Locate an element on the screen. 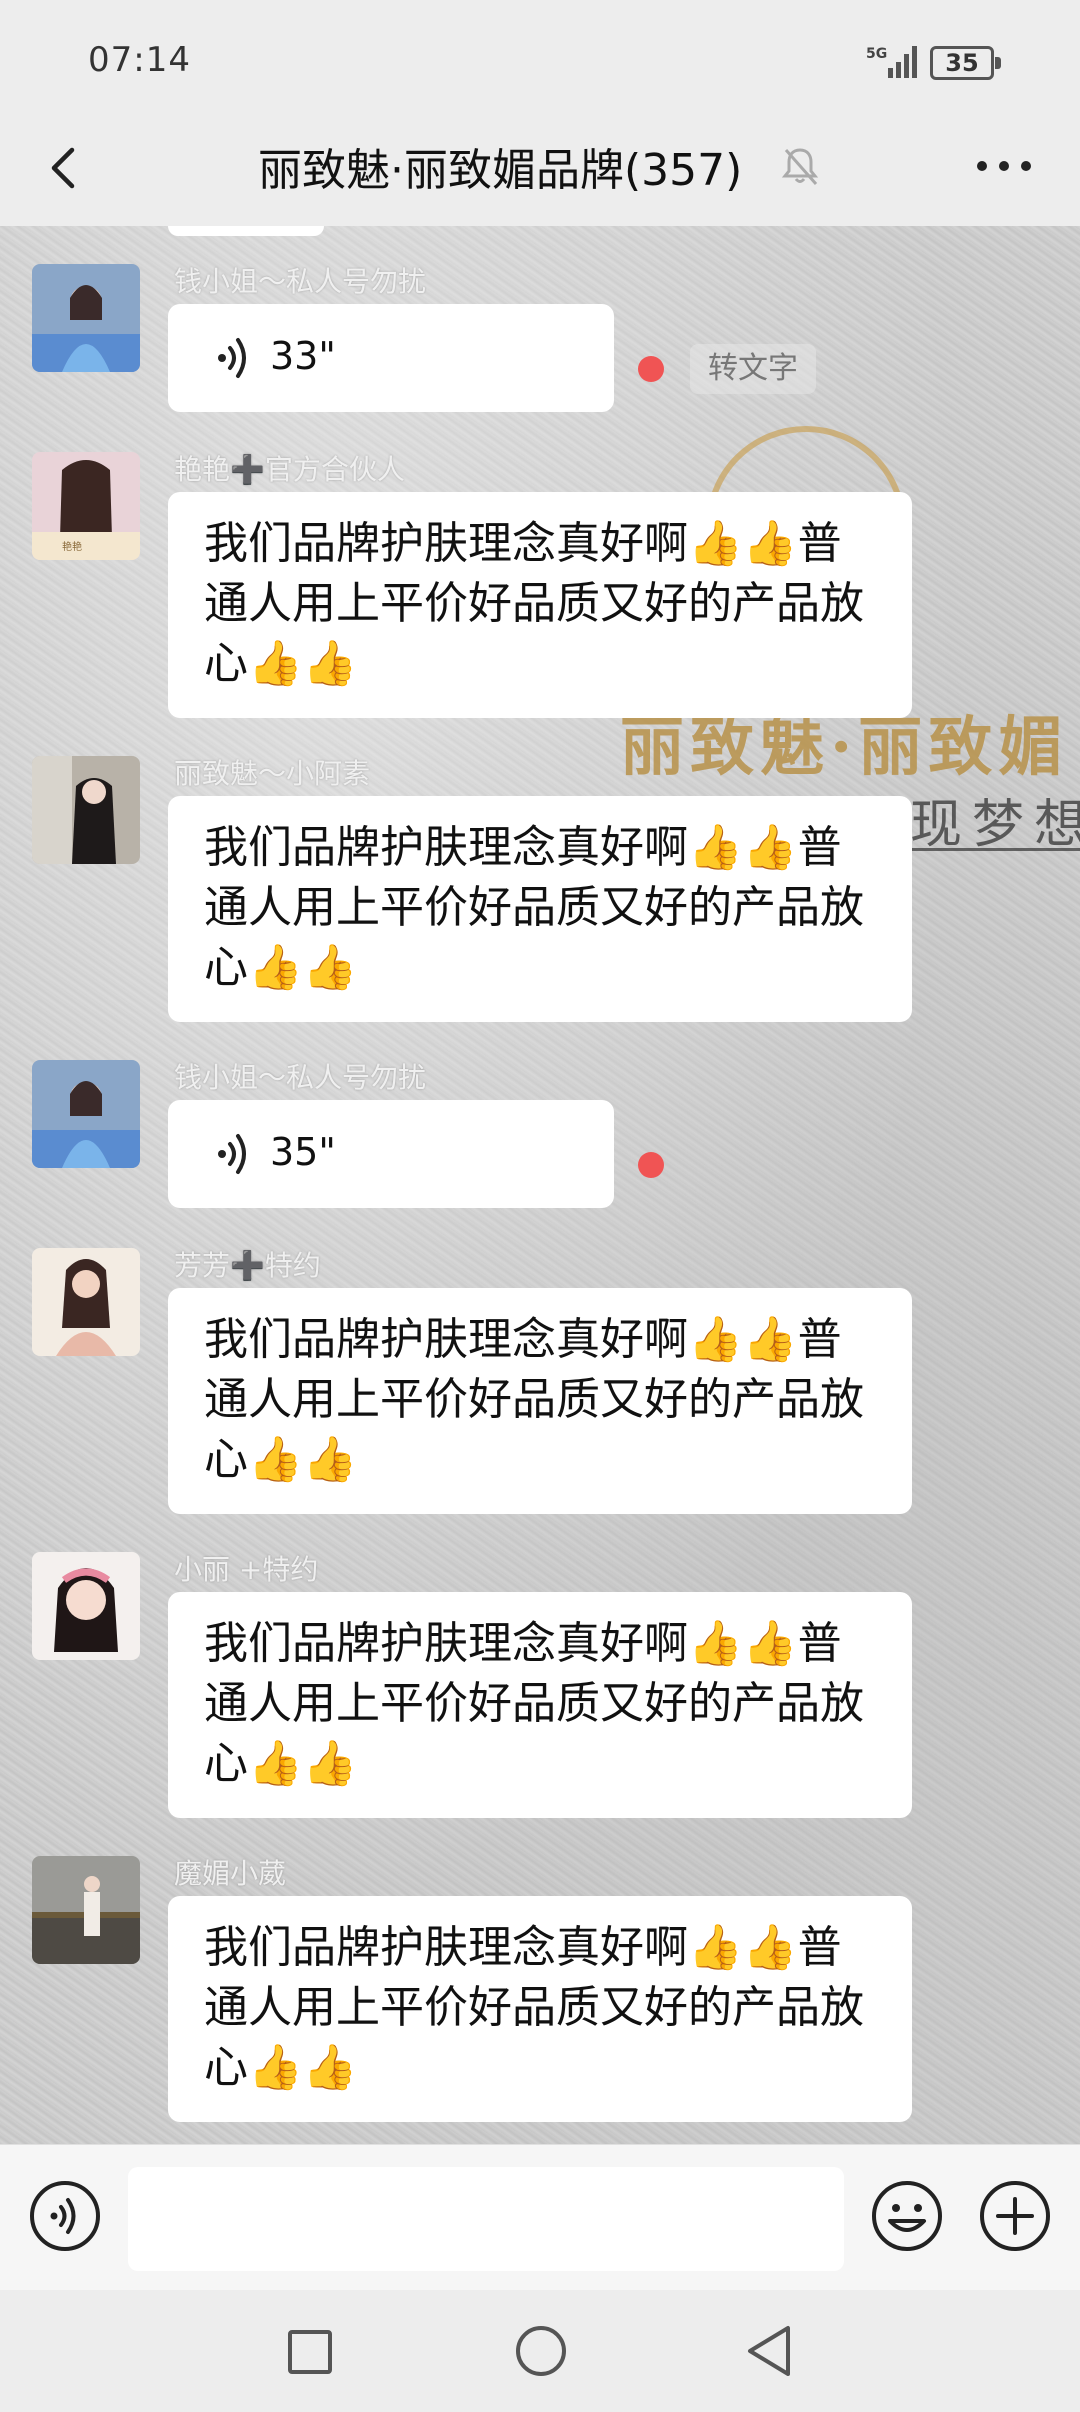 The image size is (1080, 2412). recent-apps-icon is located at coordinates (310, 2352).